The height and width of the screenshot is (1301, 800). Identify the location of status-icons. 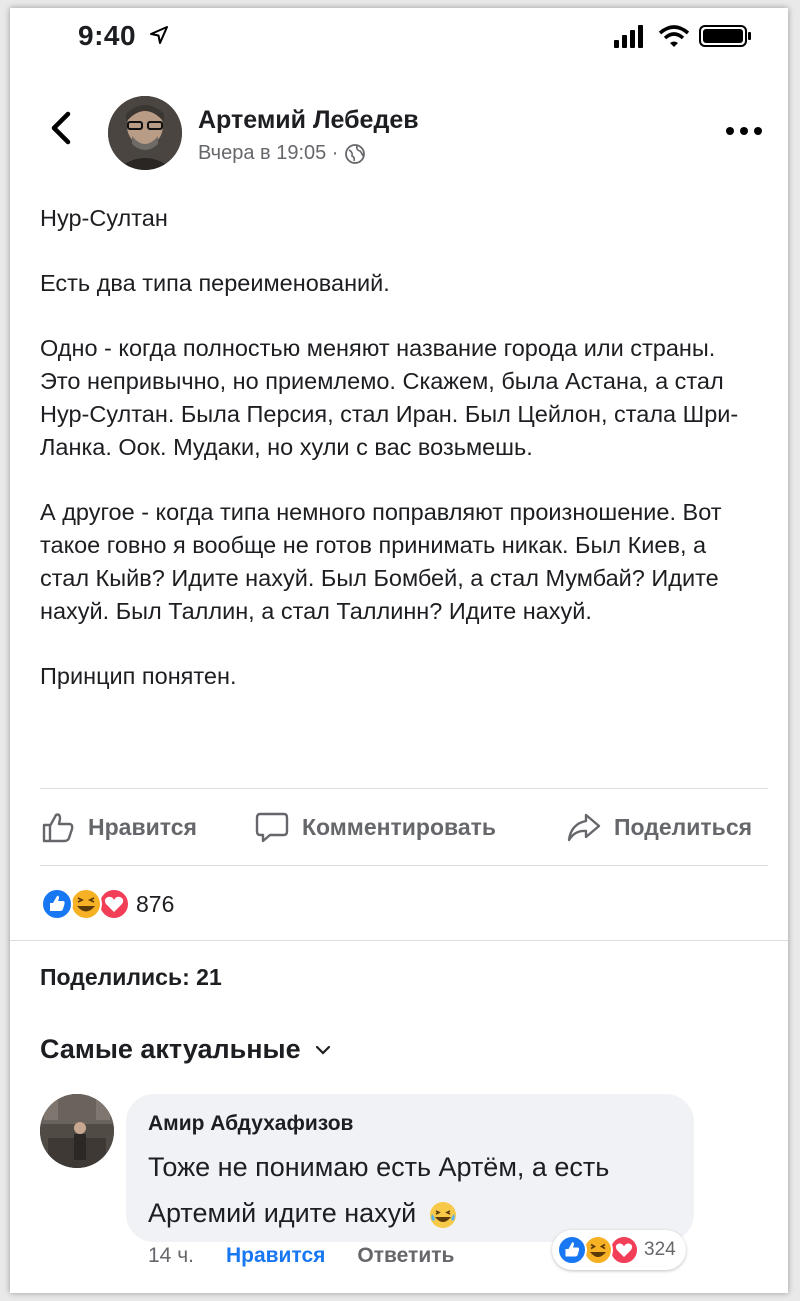
(682, 36).